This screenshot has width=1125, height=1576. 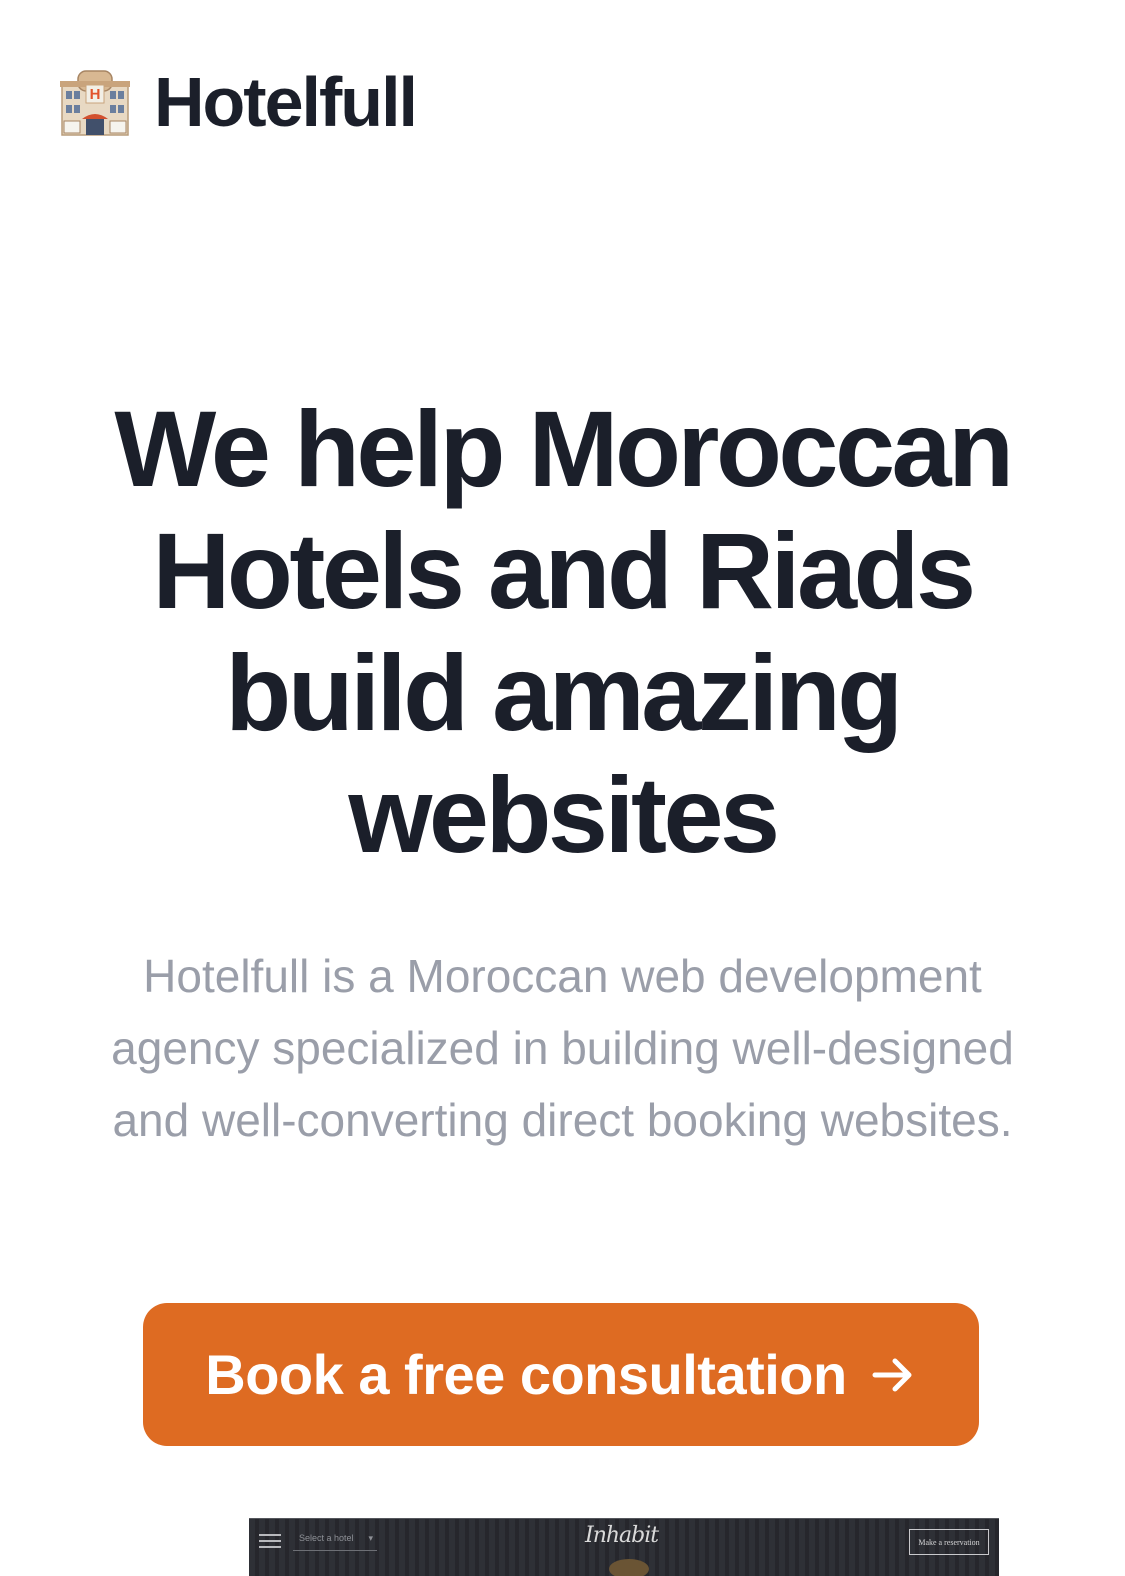 I want to click on book-consultation-button: Book a free consultation, so click(x=561, y=1374).